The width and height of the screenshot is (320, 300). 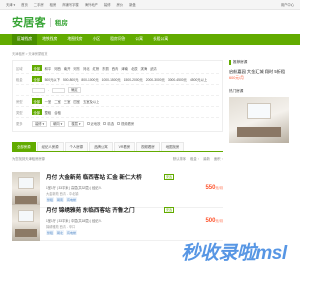 What do you see at coordinates (134, 68) in the screenshot?
I see `filter-option: 北辰` at bounding box center [134, 68].